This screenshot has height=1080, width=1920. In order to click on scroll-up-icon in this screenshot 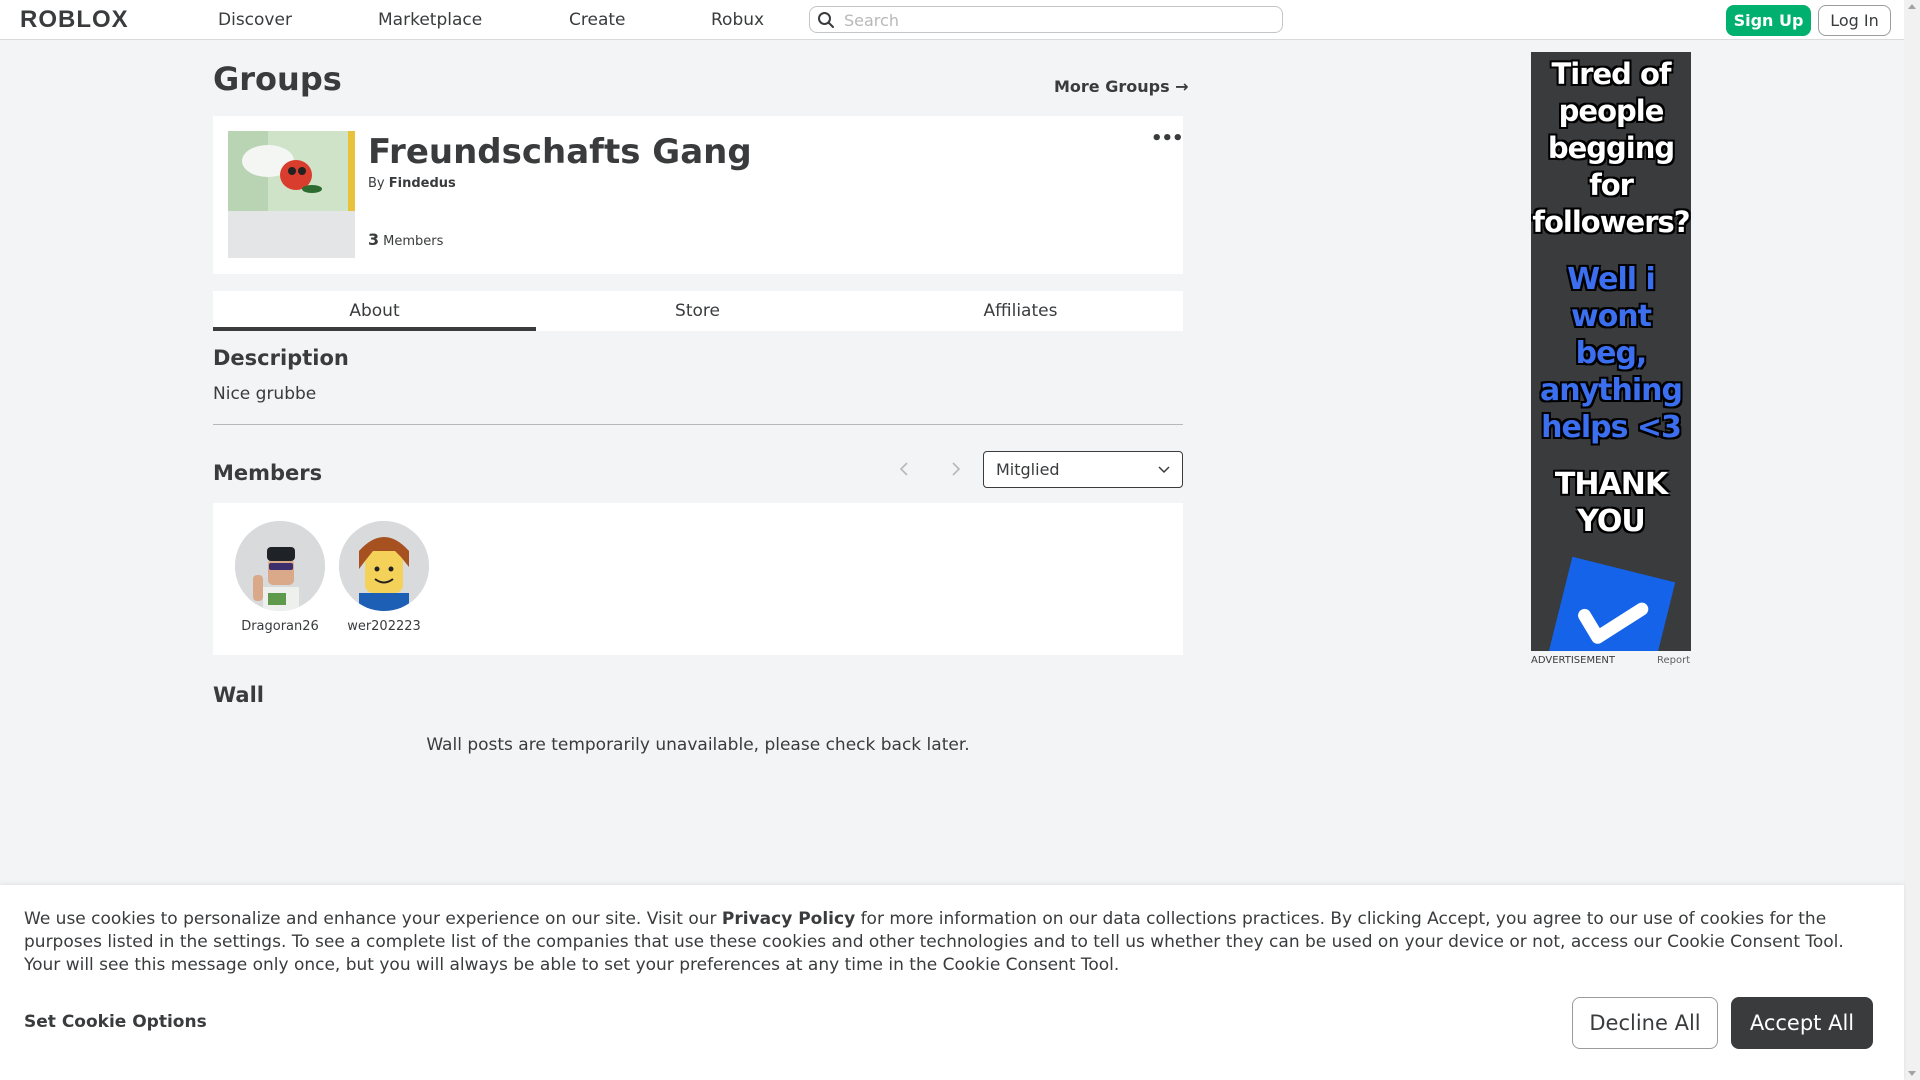, I will do `click(1912, 6)`.